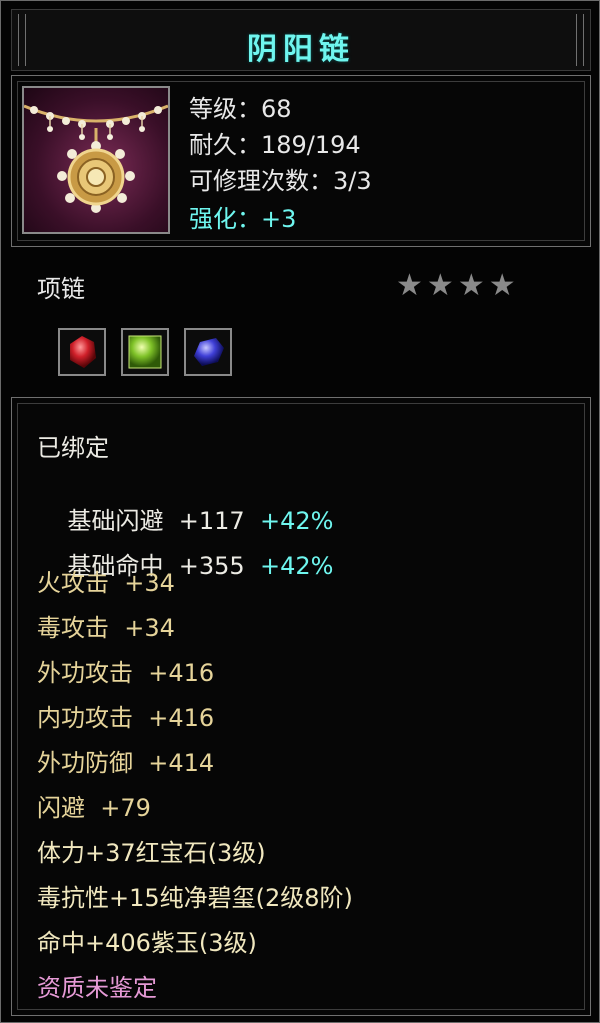  I want to click on dodge-stat: 闪避 +79, so click(94, 808).